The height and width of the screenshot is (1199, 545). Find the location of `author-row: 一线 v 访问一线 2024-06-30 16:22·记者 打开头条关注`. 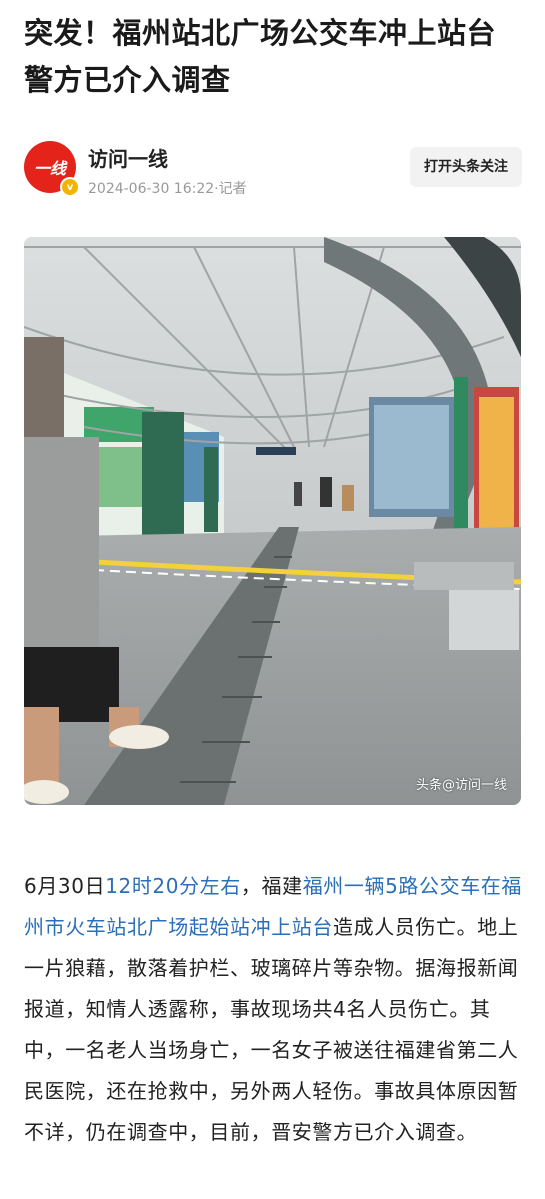

author-row: 一线 v 访问一线 2024-06-30 16:22·记者 打开头条关注 is located at coordinates (273, 170).